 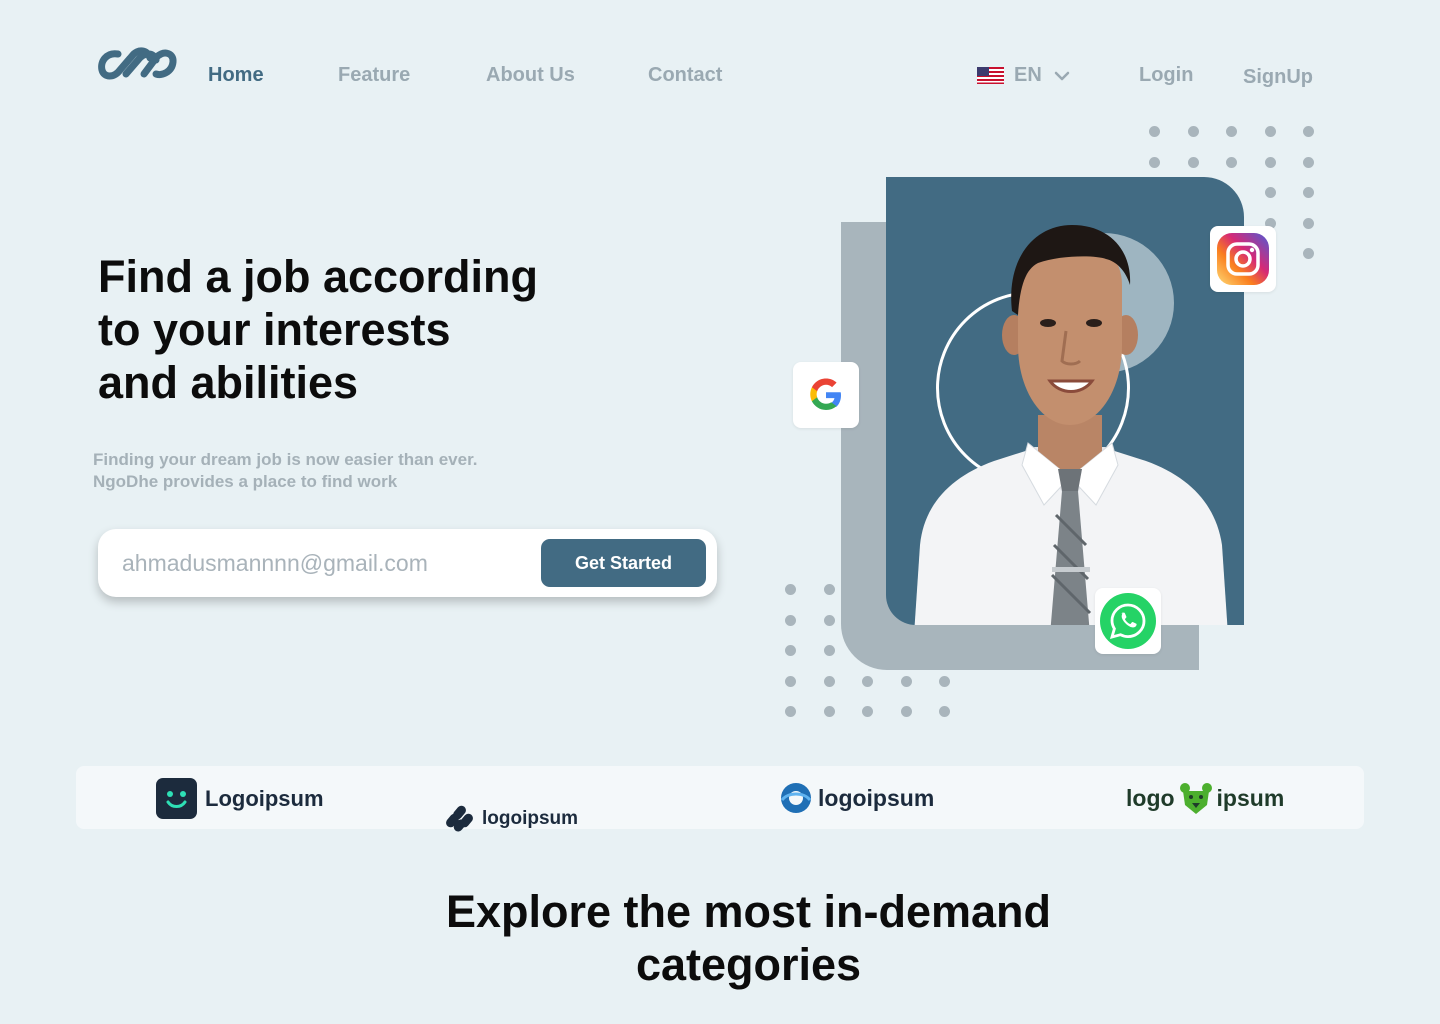 What do you see at coordinates (245, 481) in the screenshot?
I see `hero-subtext-line: NgoDhe provides a place to find work` at bounding box center [245, 481].